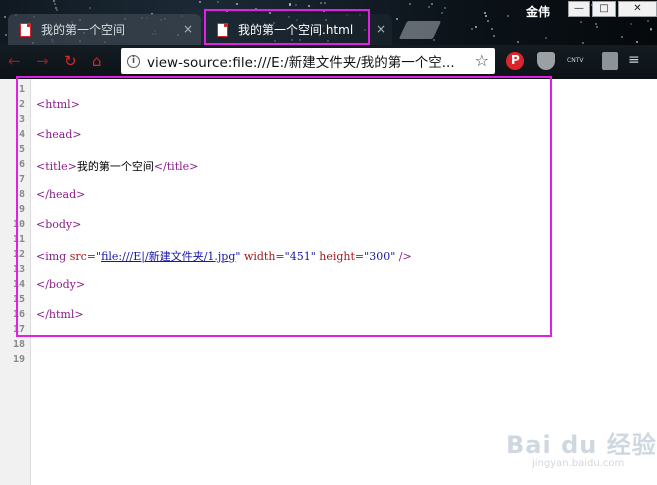 This screenshot has height=485, width=657. Describe the element at coordinates (546, 61) in the screenshot. I see `shield-icon` at that location.